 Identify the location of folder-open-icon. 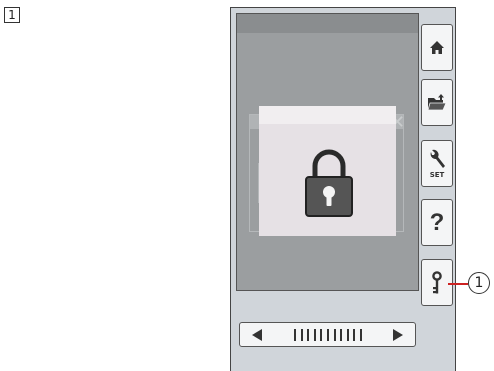
(437, 102).